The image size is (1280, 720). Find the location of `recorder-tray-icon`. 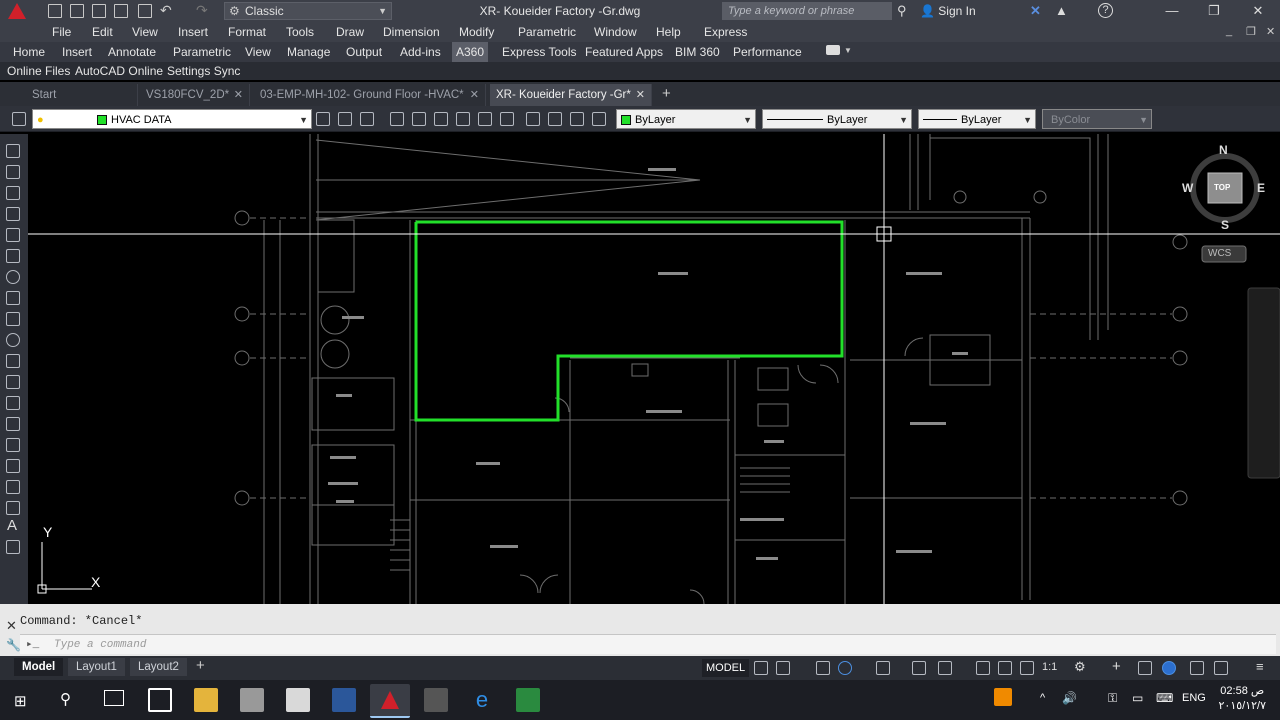

recorder-tray-icon is located at coordinates (1003, 697).